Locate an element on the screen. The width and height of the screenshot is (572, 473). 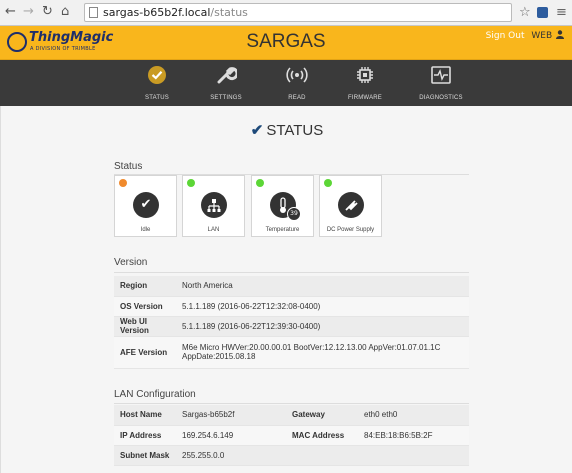
lan-status-dot is located at coordinates (191, 183).